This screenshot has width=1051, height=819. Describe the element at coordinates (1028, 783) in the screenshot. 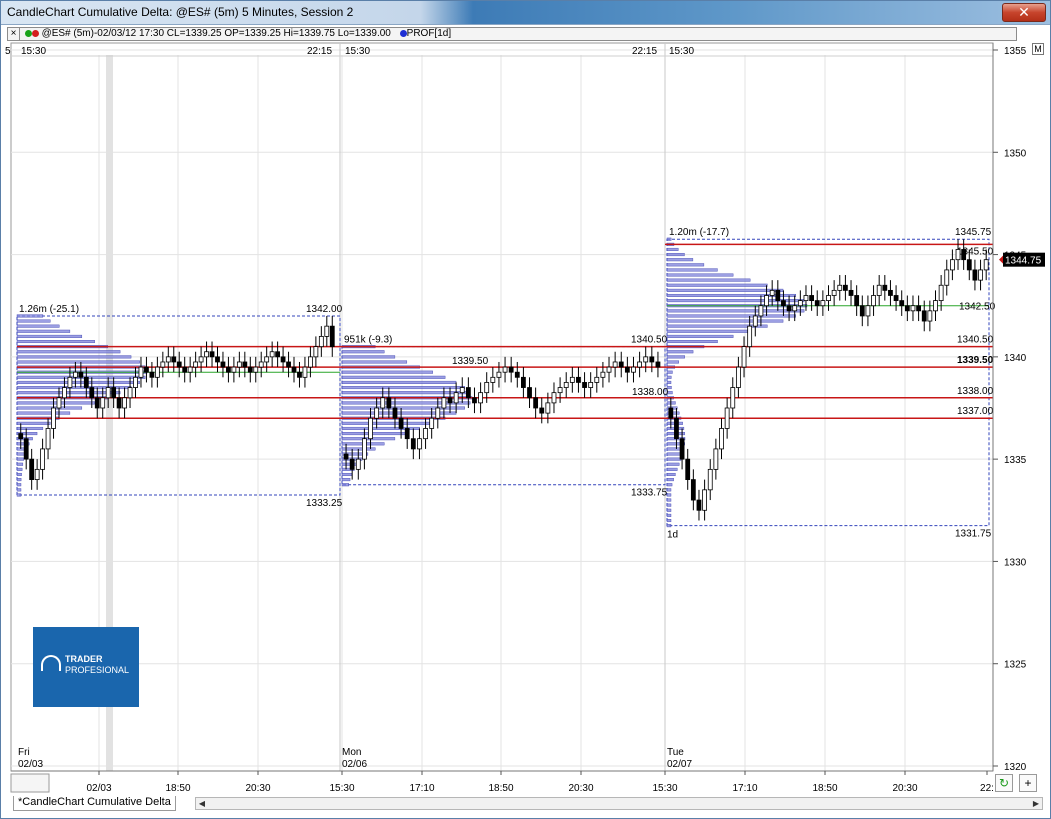

I see `add-button: +` at that location.